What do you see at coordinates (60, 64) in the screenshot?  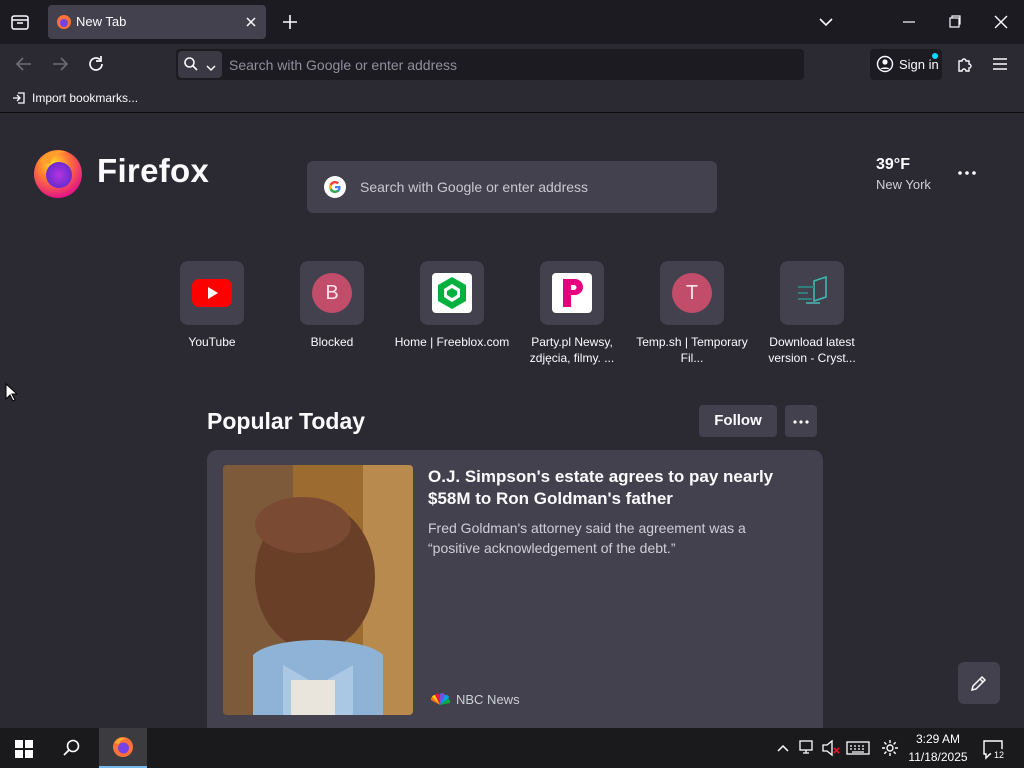 I see `forward-button` at bounding box center [60, 64].